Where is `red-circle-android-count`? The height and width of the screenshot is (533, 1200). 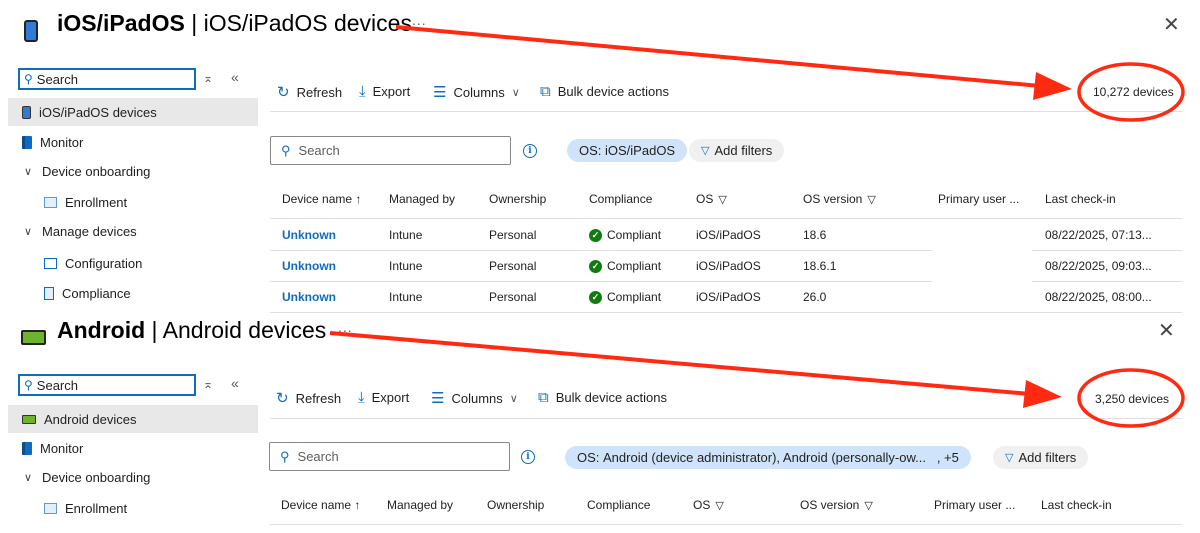 red-circle-android-count is located at coordinates (1131, 398).